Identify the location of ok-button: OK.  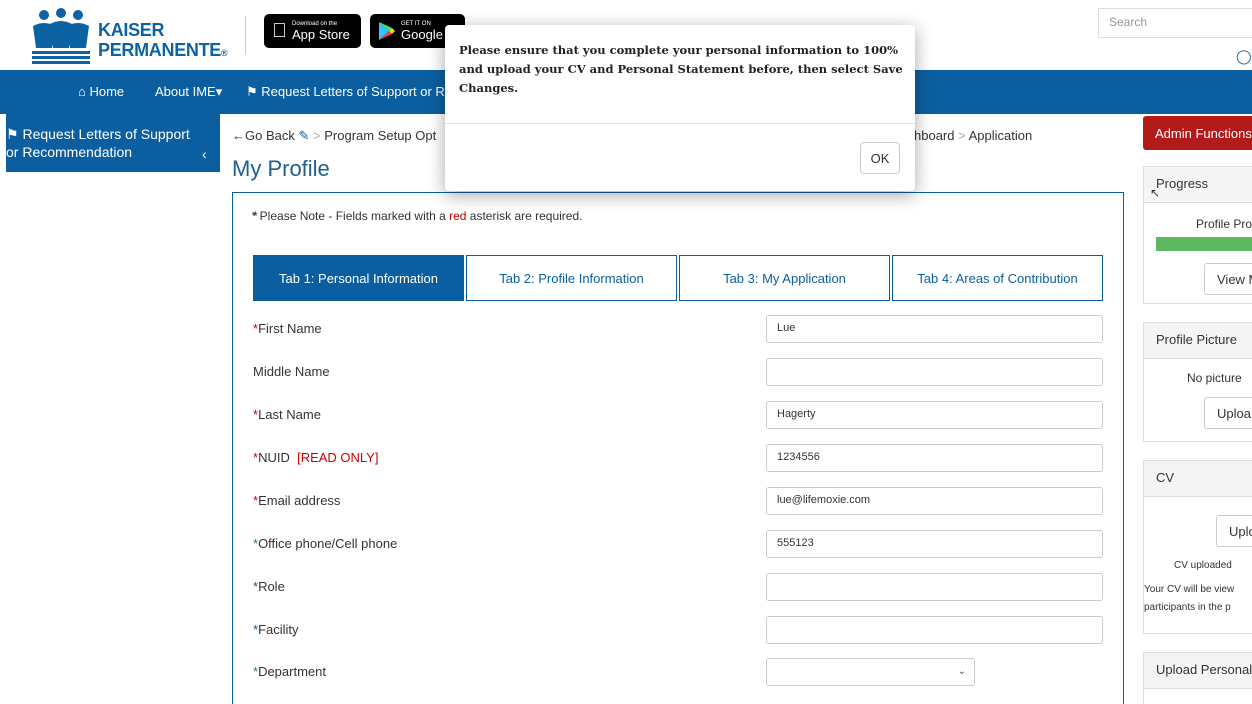
(880, 158).